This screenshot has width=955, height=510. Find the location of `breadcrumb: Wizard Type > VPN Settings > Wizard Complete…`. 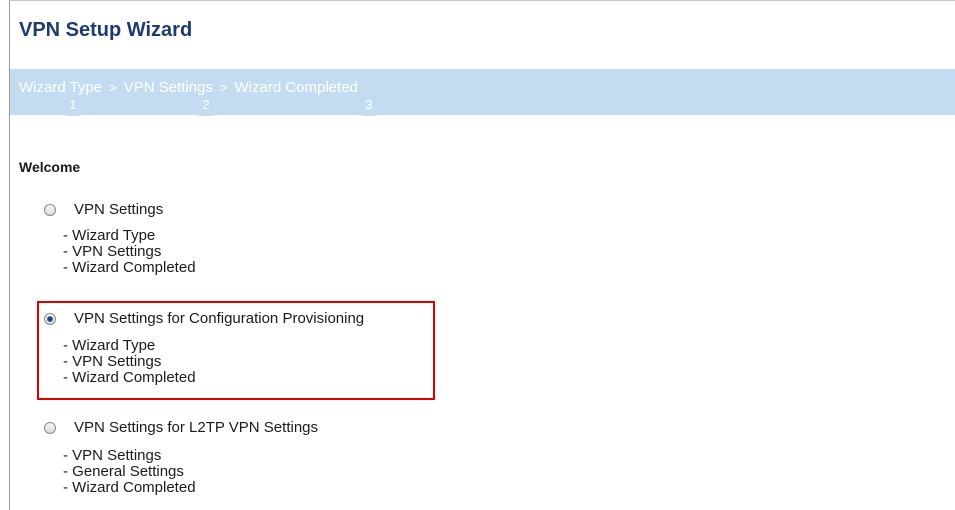

breadcrumb: Wizard Type > VPN Settings > Wizard Complete… is located at coordinates (188, 87).